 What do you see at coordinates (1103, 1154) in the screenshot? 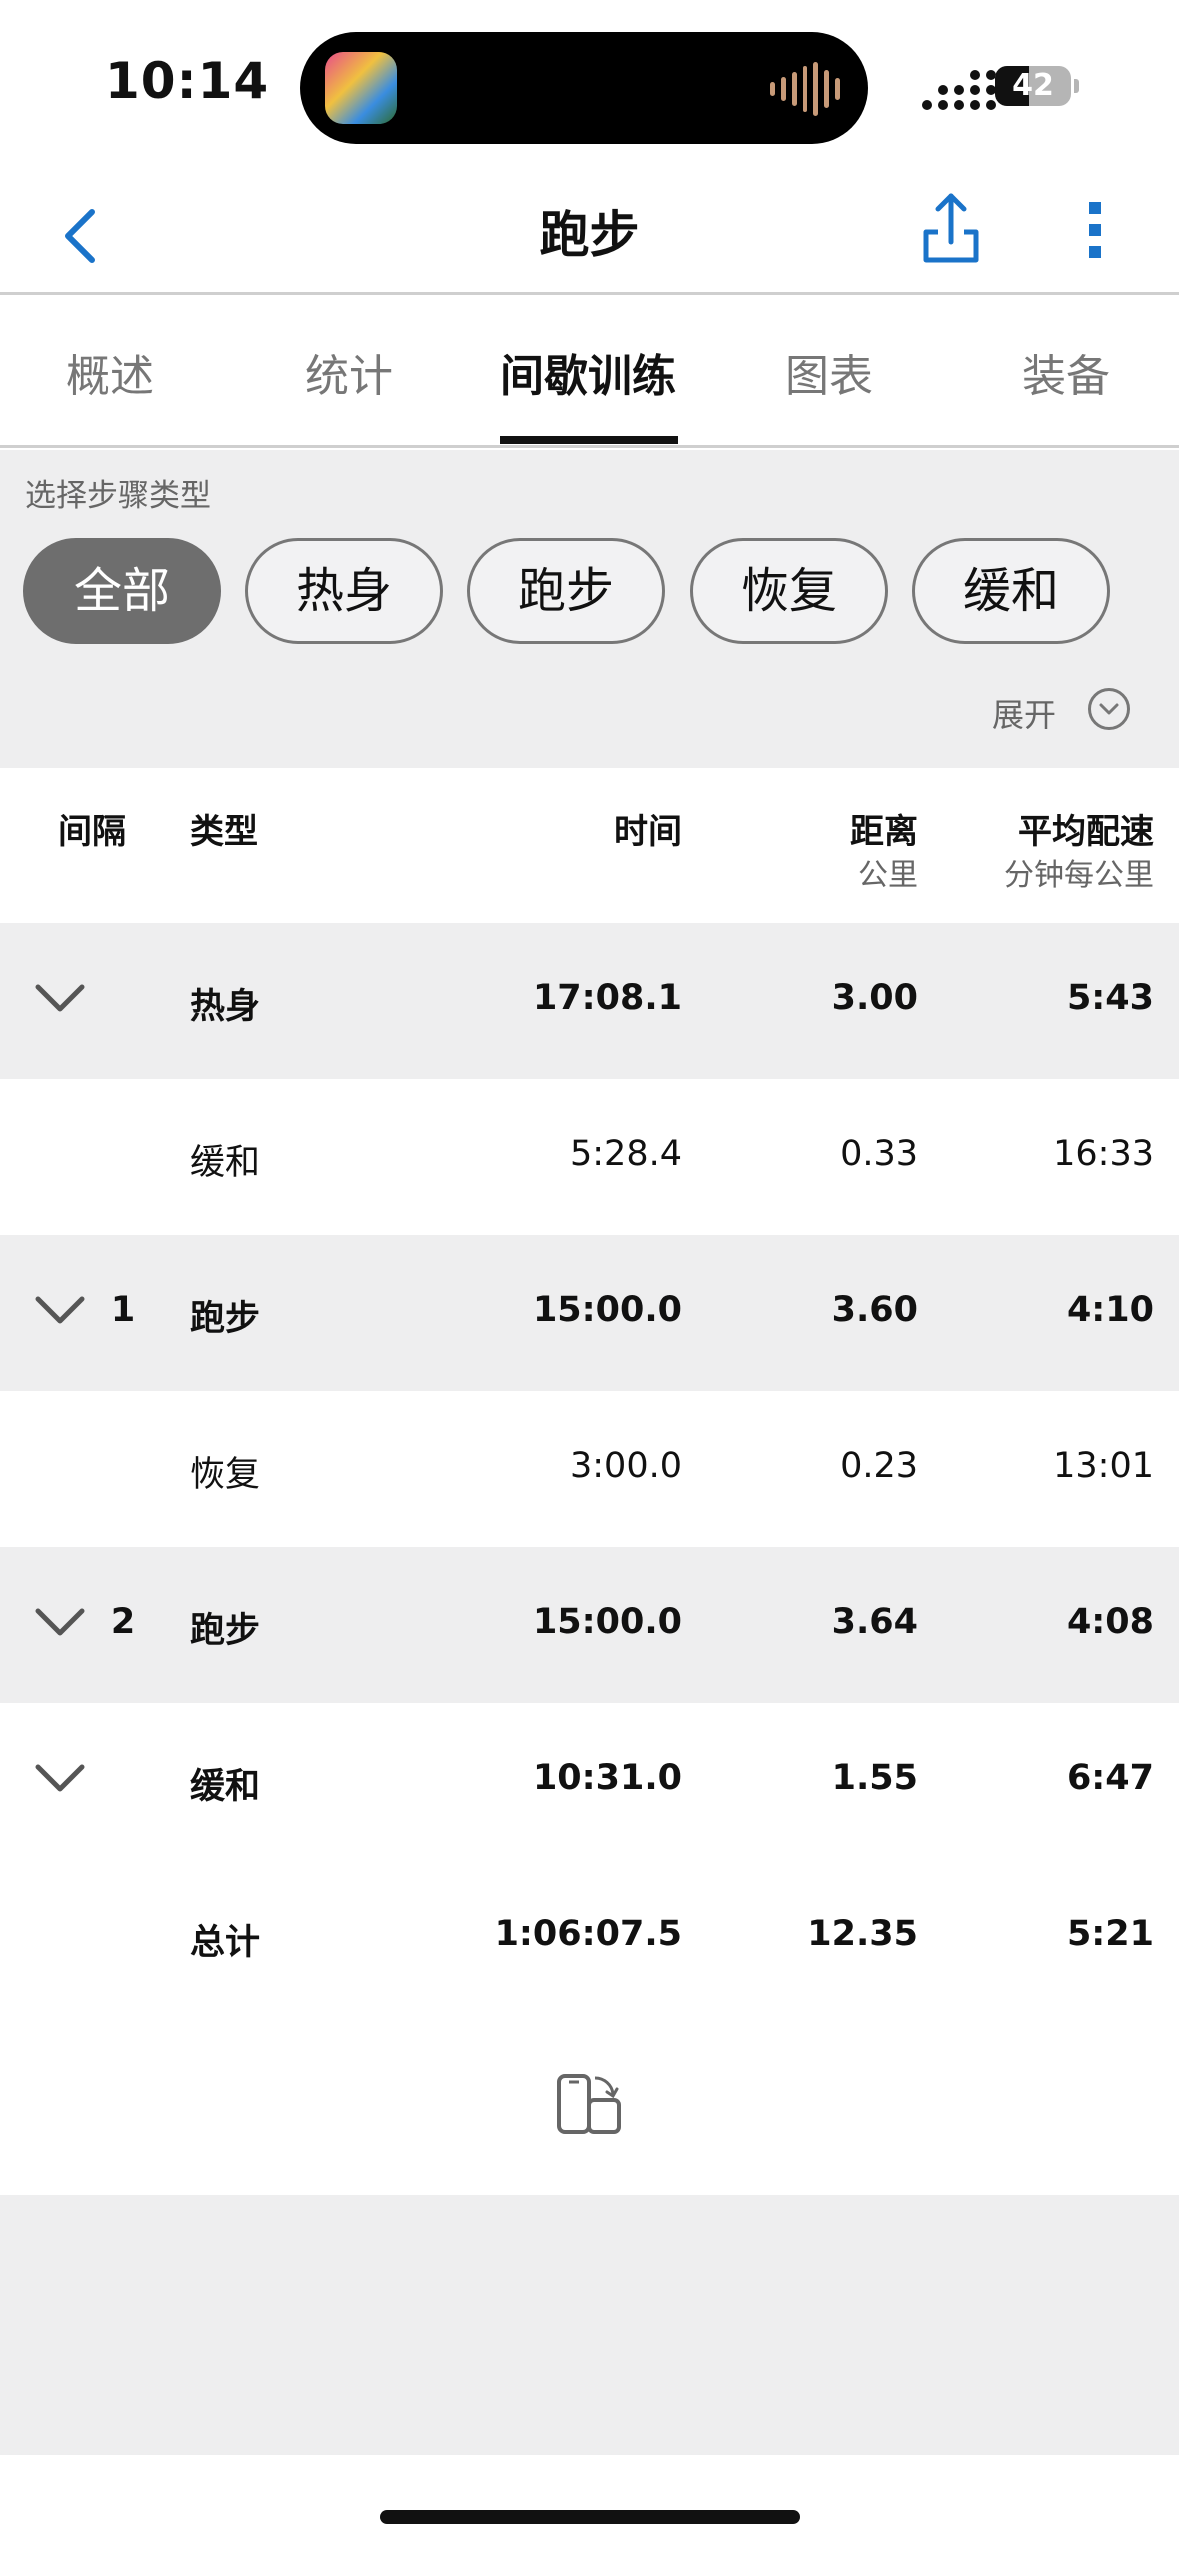
I see `row-pace: 16:33` at bounding box center [1103, 1154].